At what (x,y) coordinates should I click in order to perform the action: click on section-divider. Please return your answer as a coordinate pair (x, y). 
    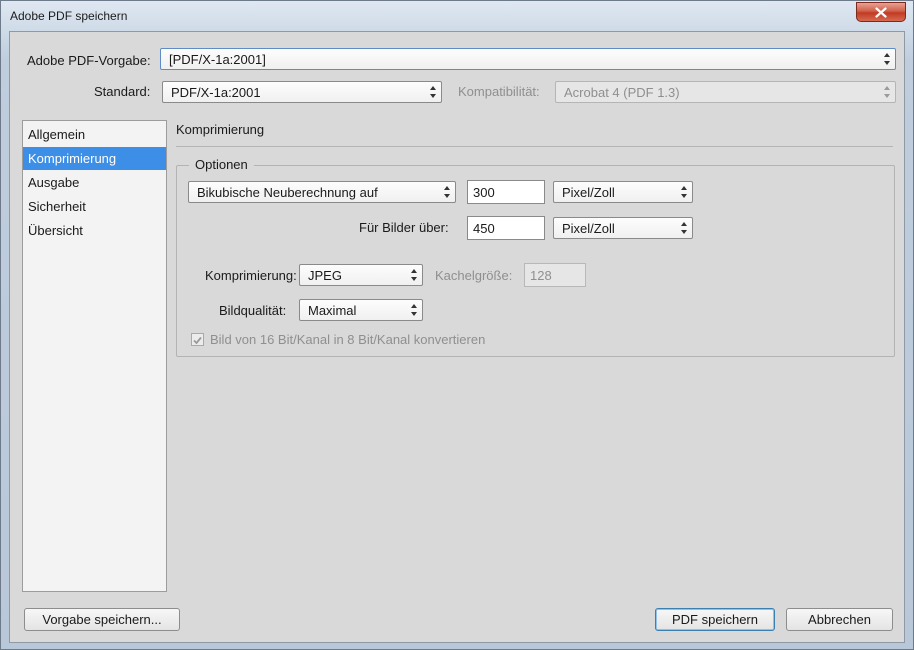
    Looking at the image, I should click on (534, 146).